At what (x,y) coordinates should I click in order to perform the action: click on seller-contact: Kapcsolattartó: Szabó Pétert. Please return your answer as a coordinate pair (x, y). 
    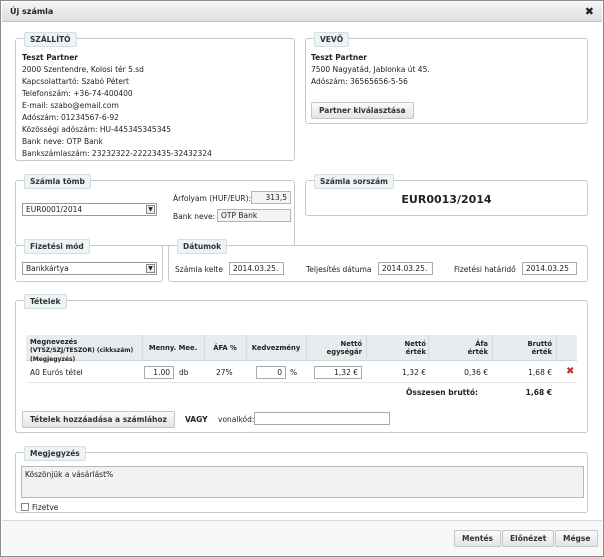
    Looking at the image, I should click on (75, 81).